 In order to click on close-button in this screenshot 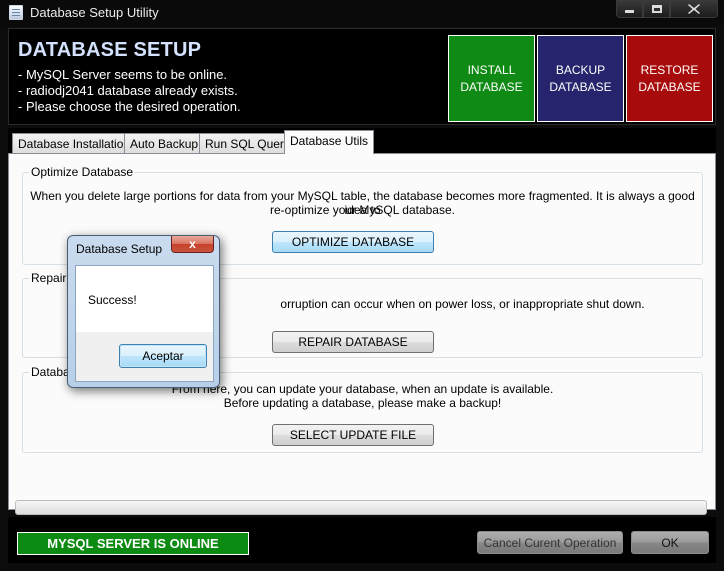, I will do `click(694, 9)`.